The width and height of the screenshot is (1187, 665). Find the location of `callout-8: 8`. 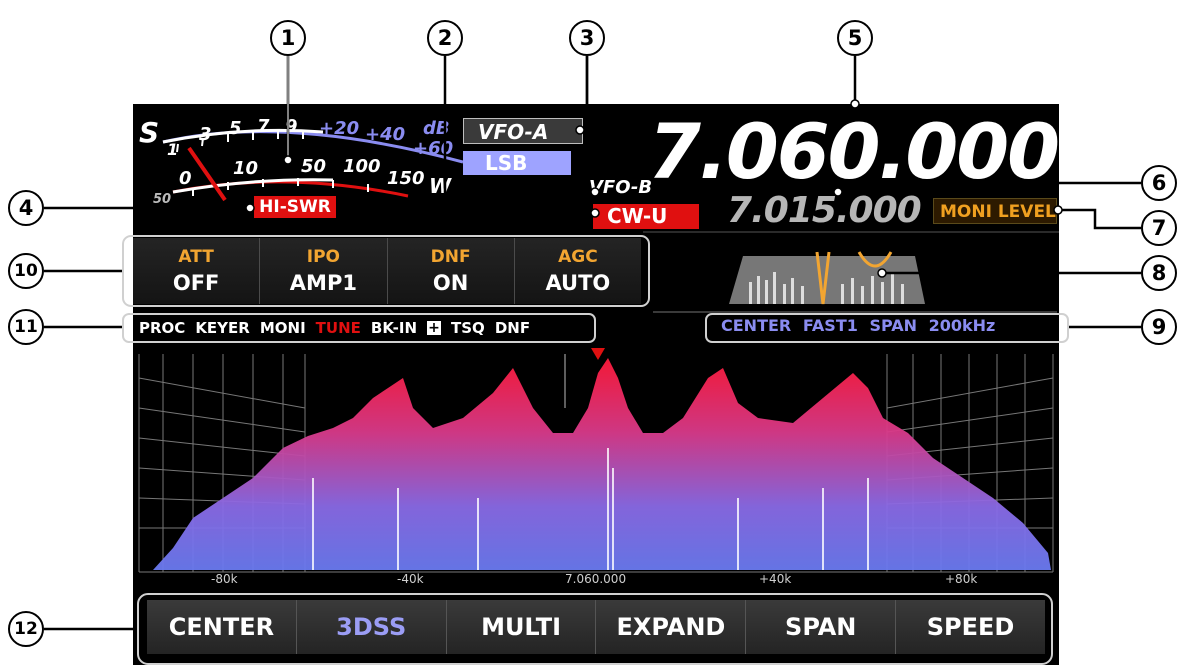

callout-8: 8 is located at coordinates (1159, 273).